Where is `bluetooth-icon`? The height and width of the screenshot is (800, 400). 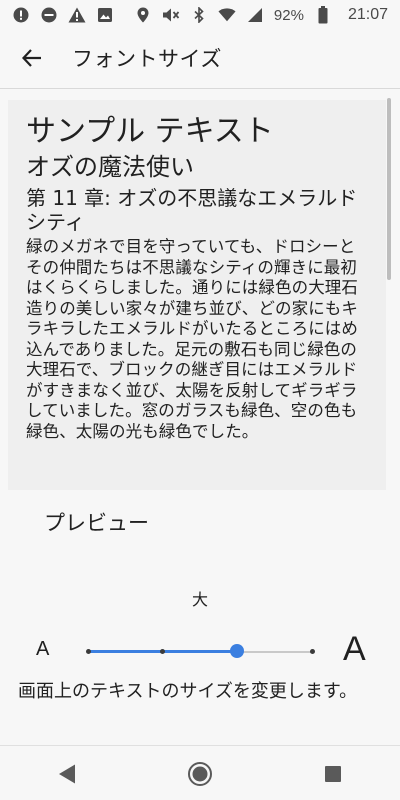
bluetooth-icon is located at coordinates (199, 15).